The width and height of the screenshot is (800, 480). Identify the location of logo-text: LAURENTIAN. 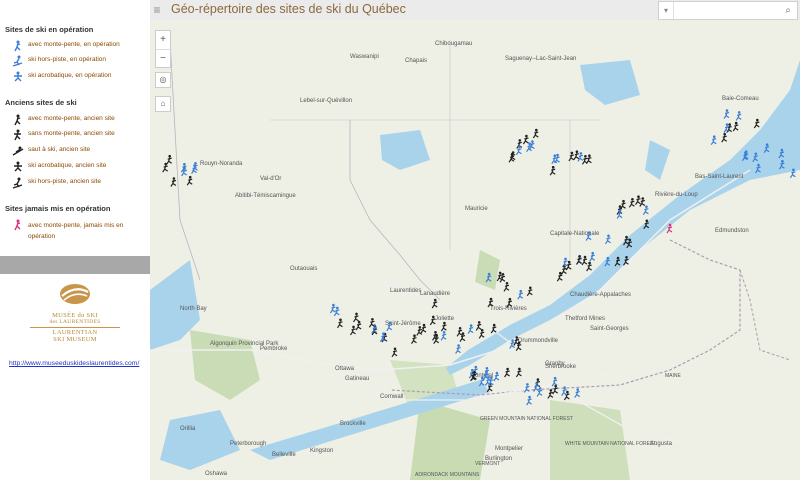
(75, 331).